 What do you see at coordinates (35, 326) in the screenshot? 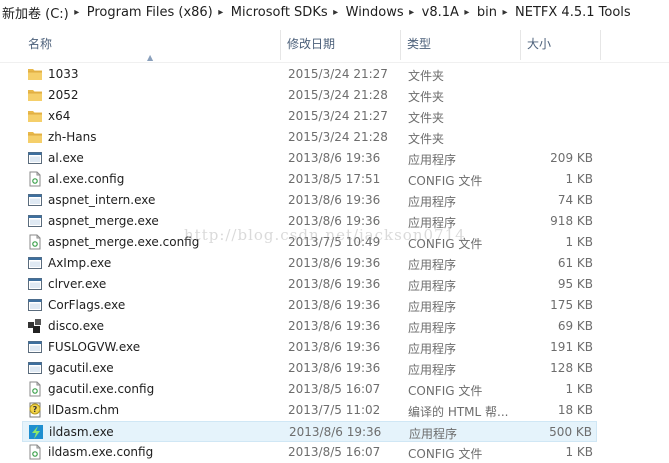
I see `disco-exe-icon` at bounding box center [35, 326].